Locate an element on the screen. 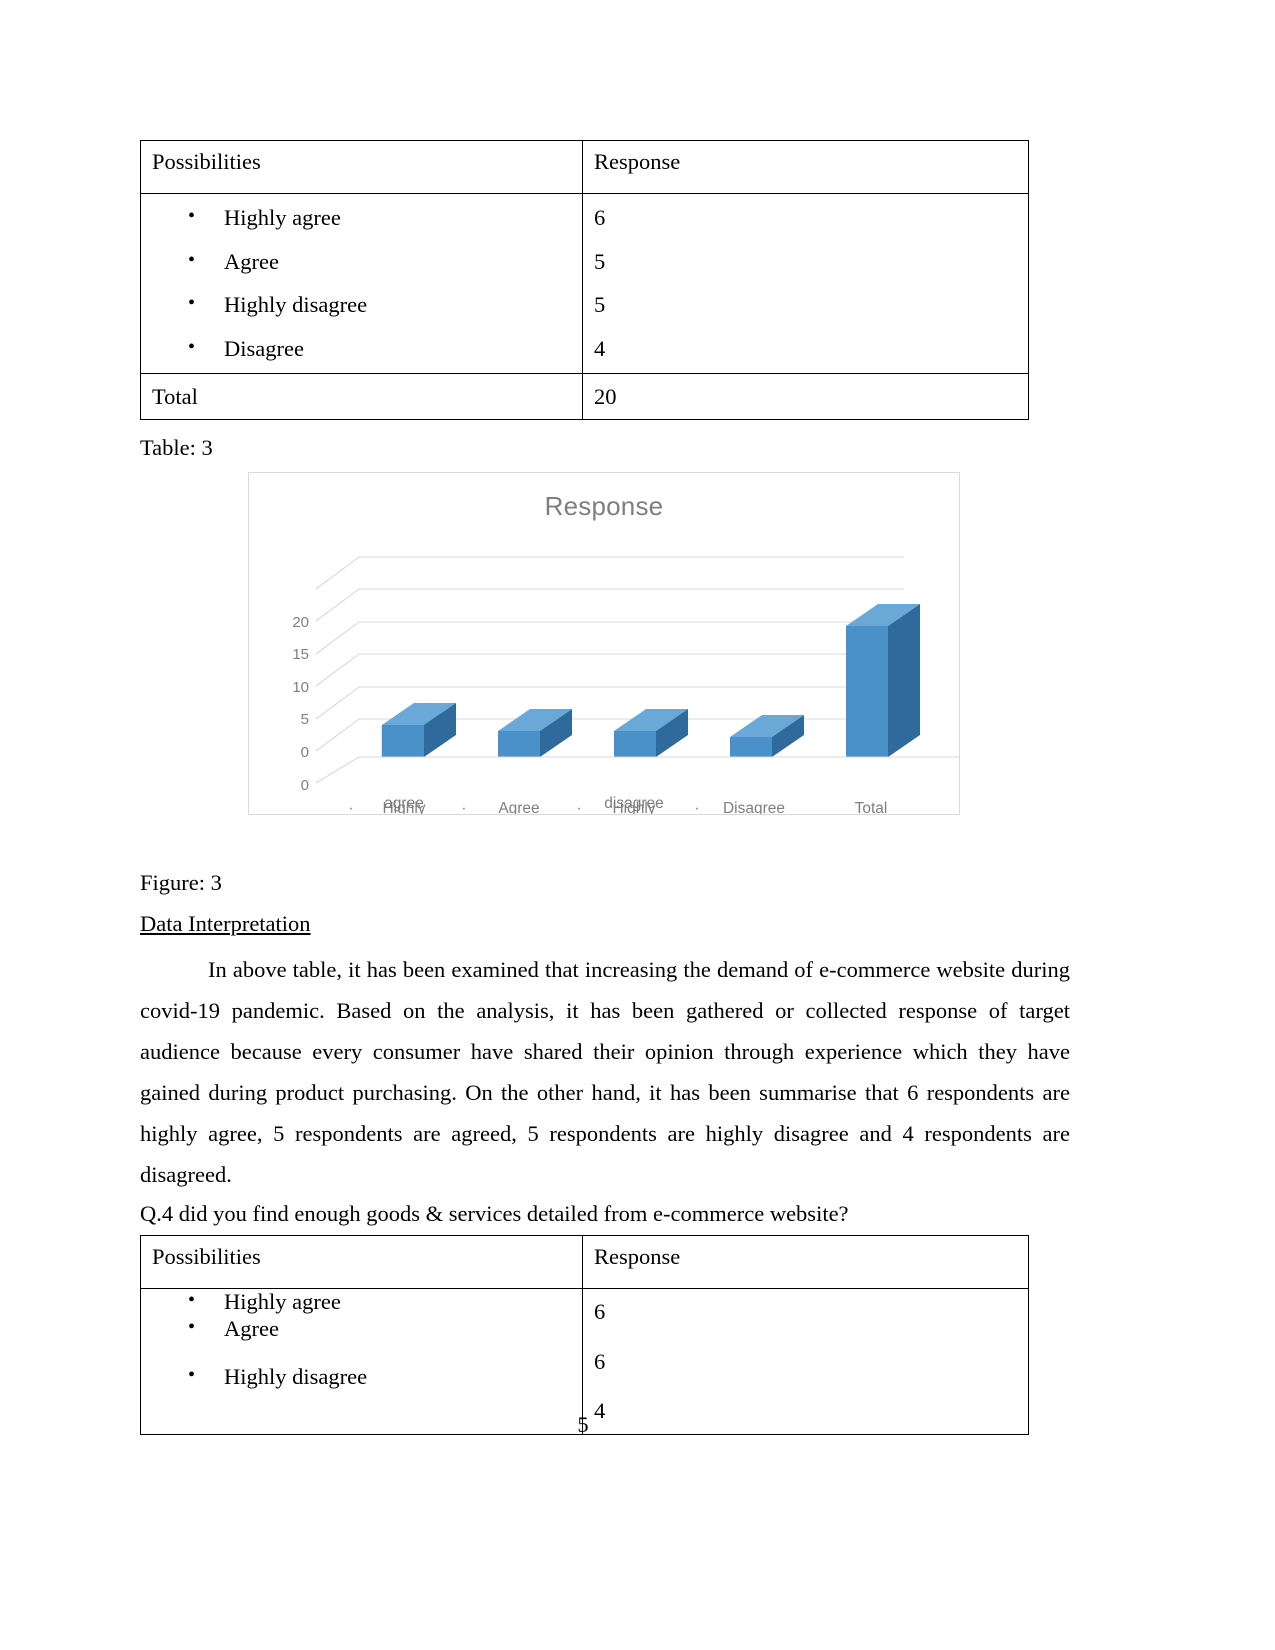 The image size is (1275, 1650). total-label: Total is located at coordinates (175, 396).